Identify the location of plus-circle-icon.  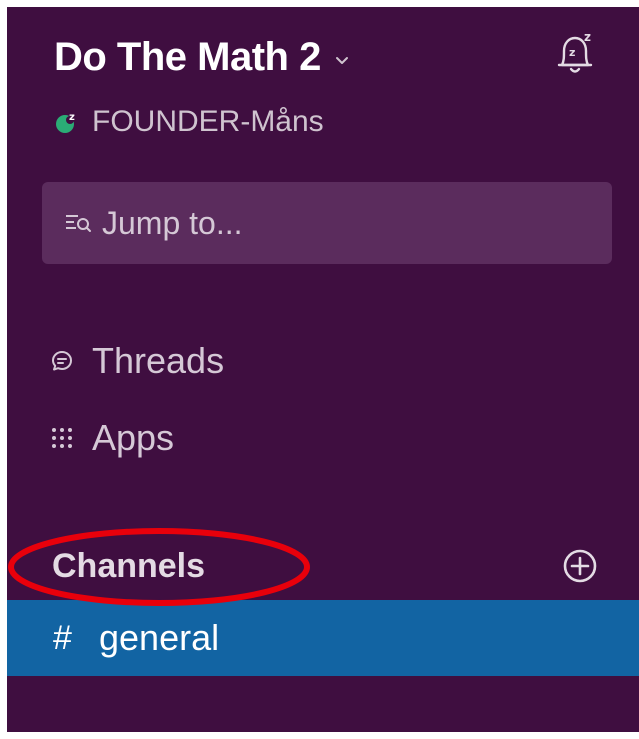
(580, 566).